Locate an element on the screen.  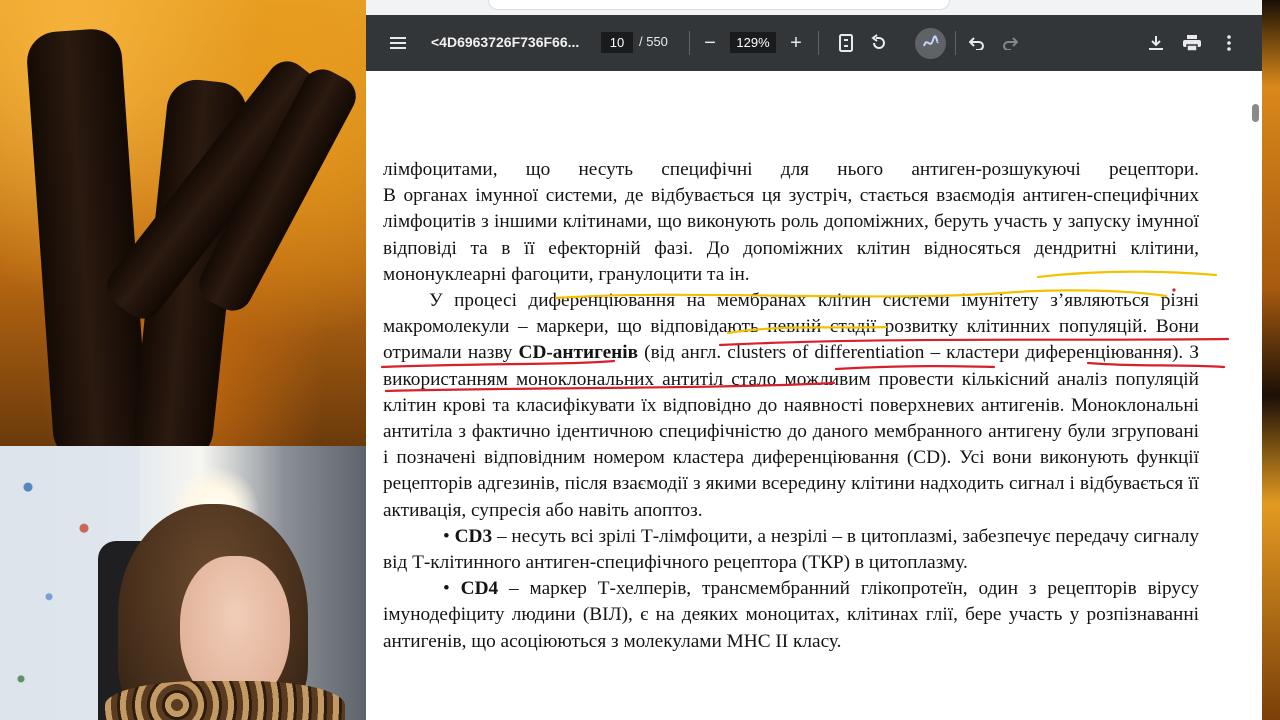
term-cd4: CD4 is located at coordinates (479, 589).